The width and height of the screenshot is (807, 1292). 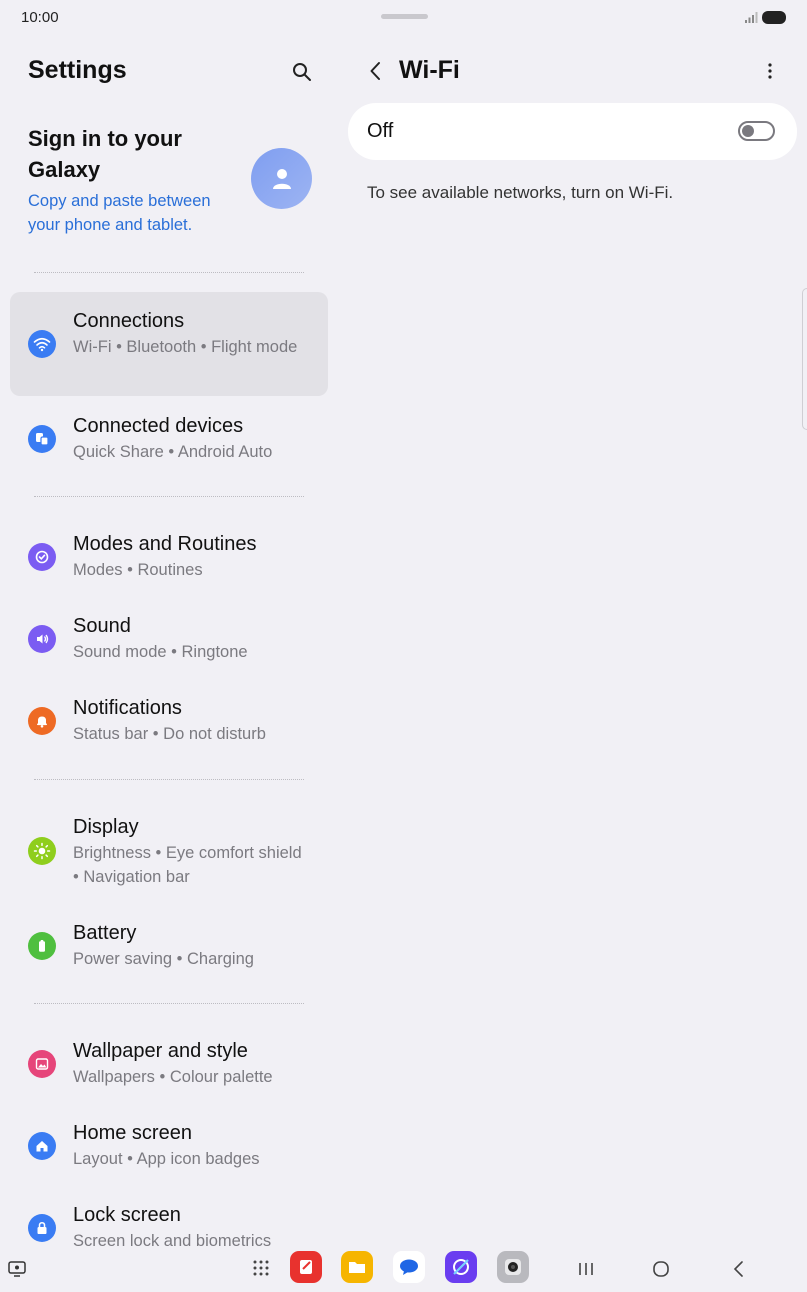 What do you see at coordinates (138, 570) in the screenshot?
I see `menu-item-subtitle: Modes • Routines` at bounding box center [138, 570].